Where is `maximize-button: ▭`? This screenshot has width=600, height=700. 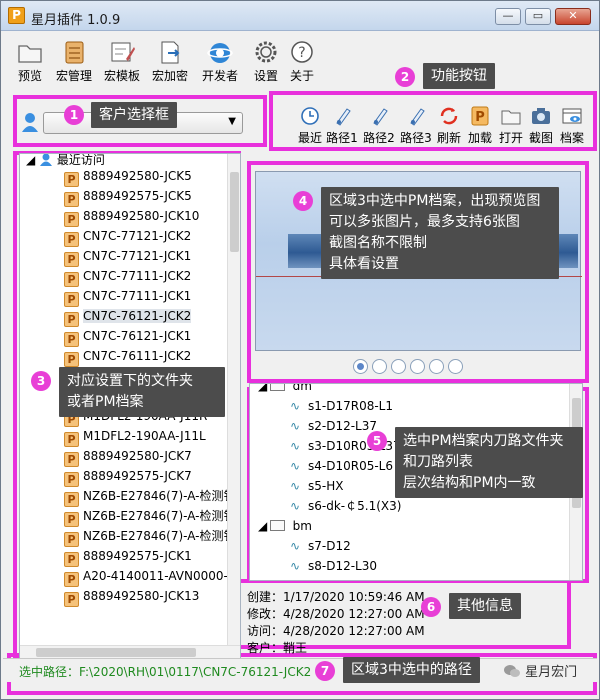
maximize-button: ▭ is located at coordinates (538, 16).